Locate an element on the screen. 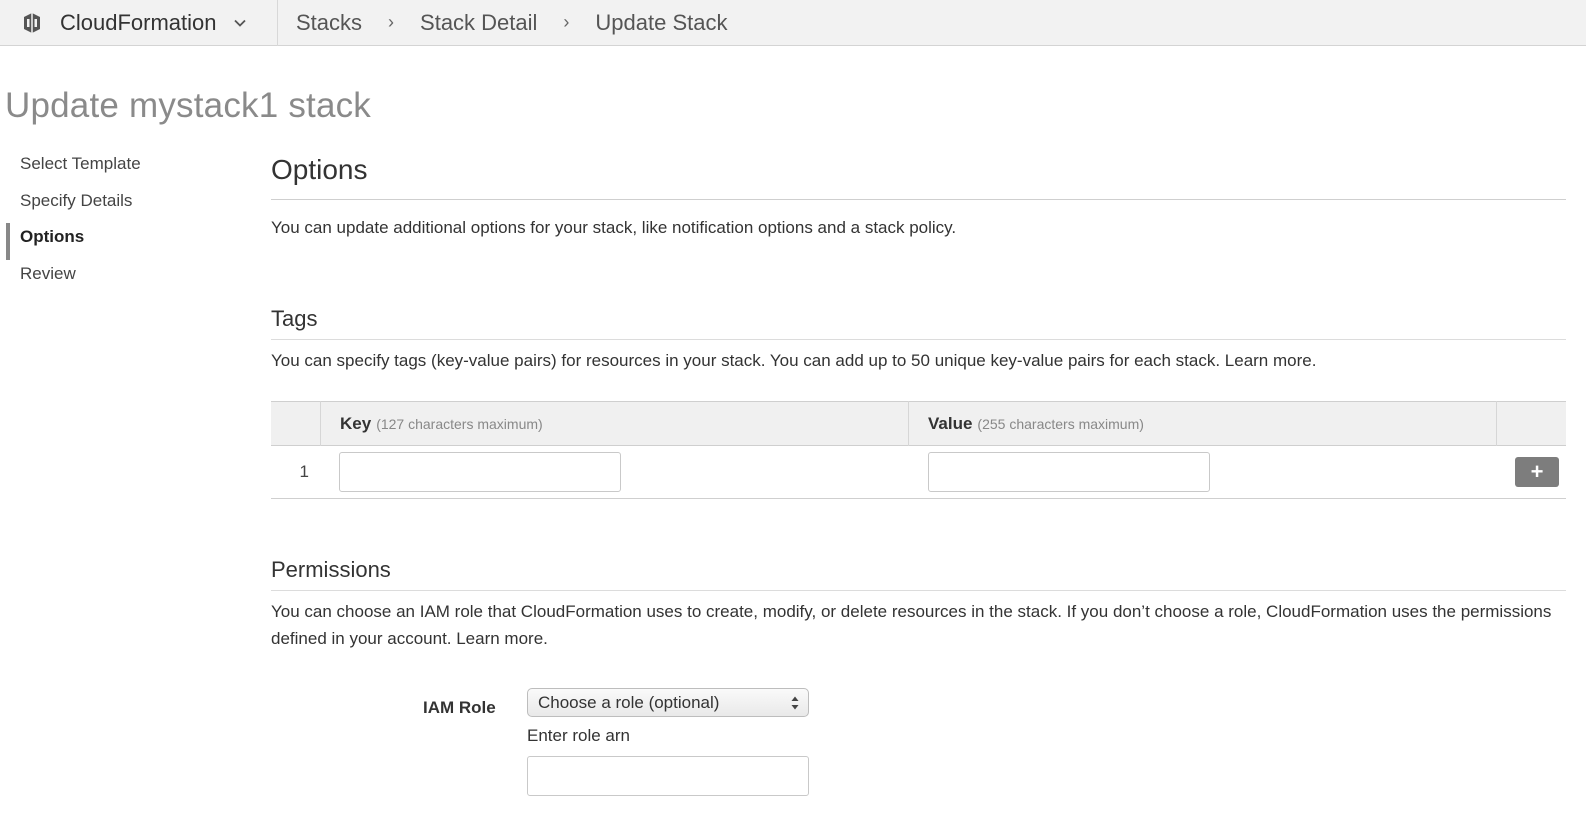 The width and height of the screenshot is (1586, 818). key-cell is located at coordinates (615, 472).